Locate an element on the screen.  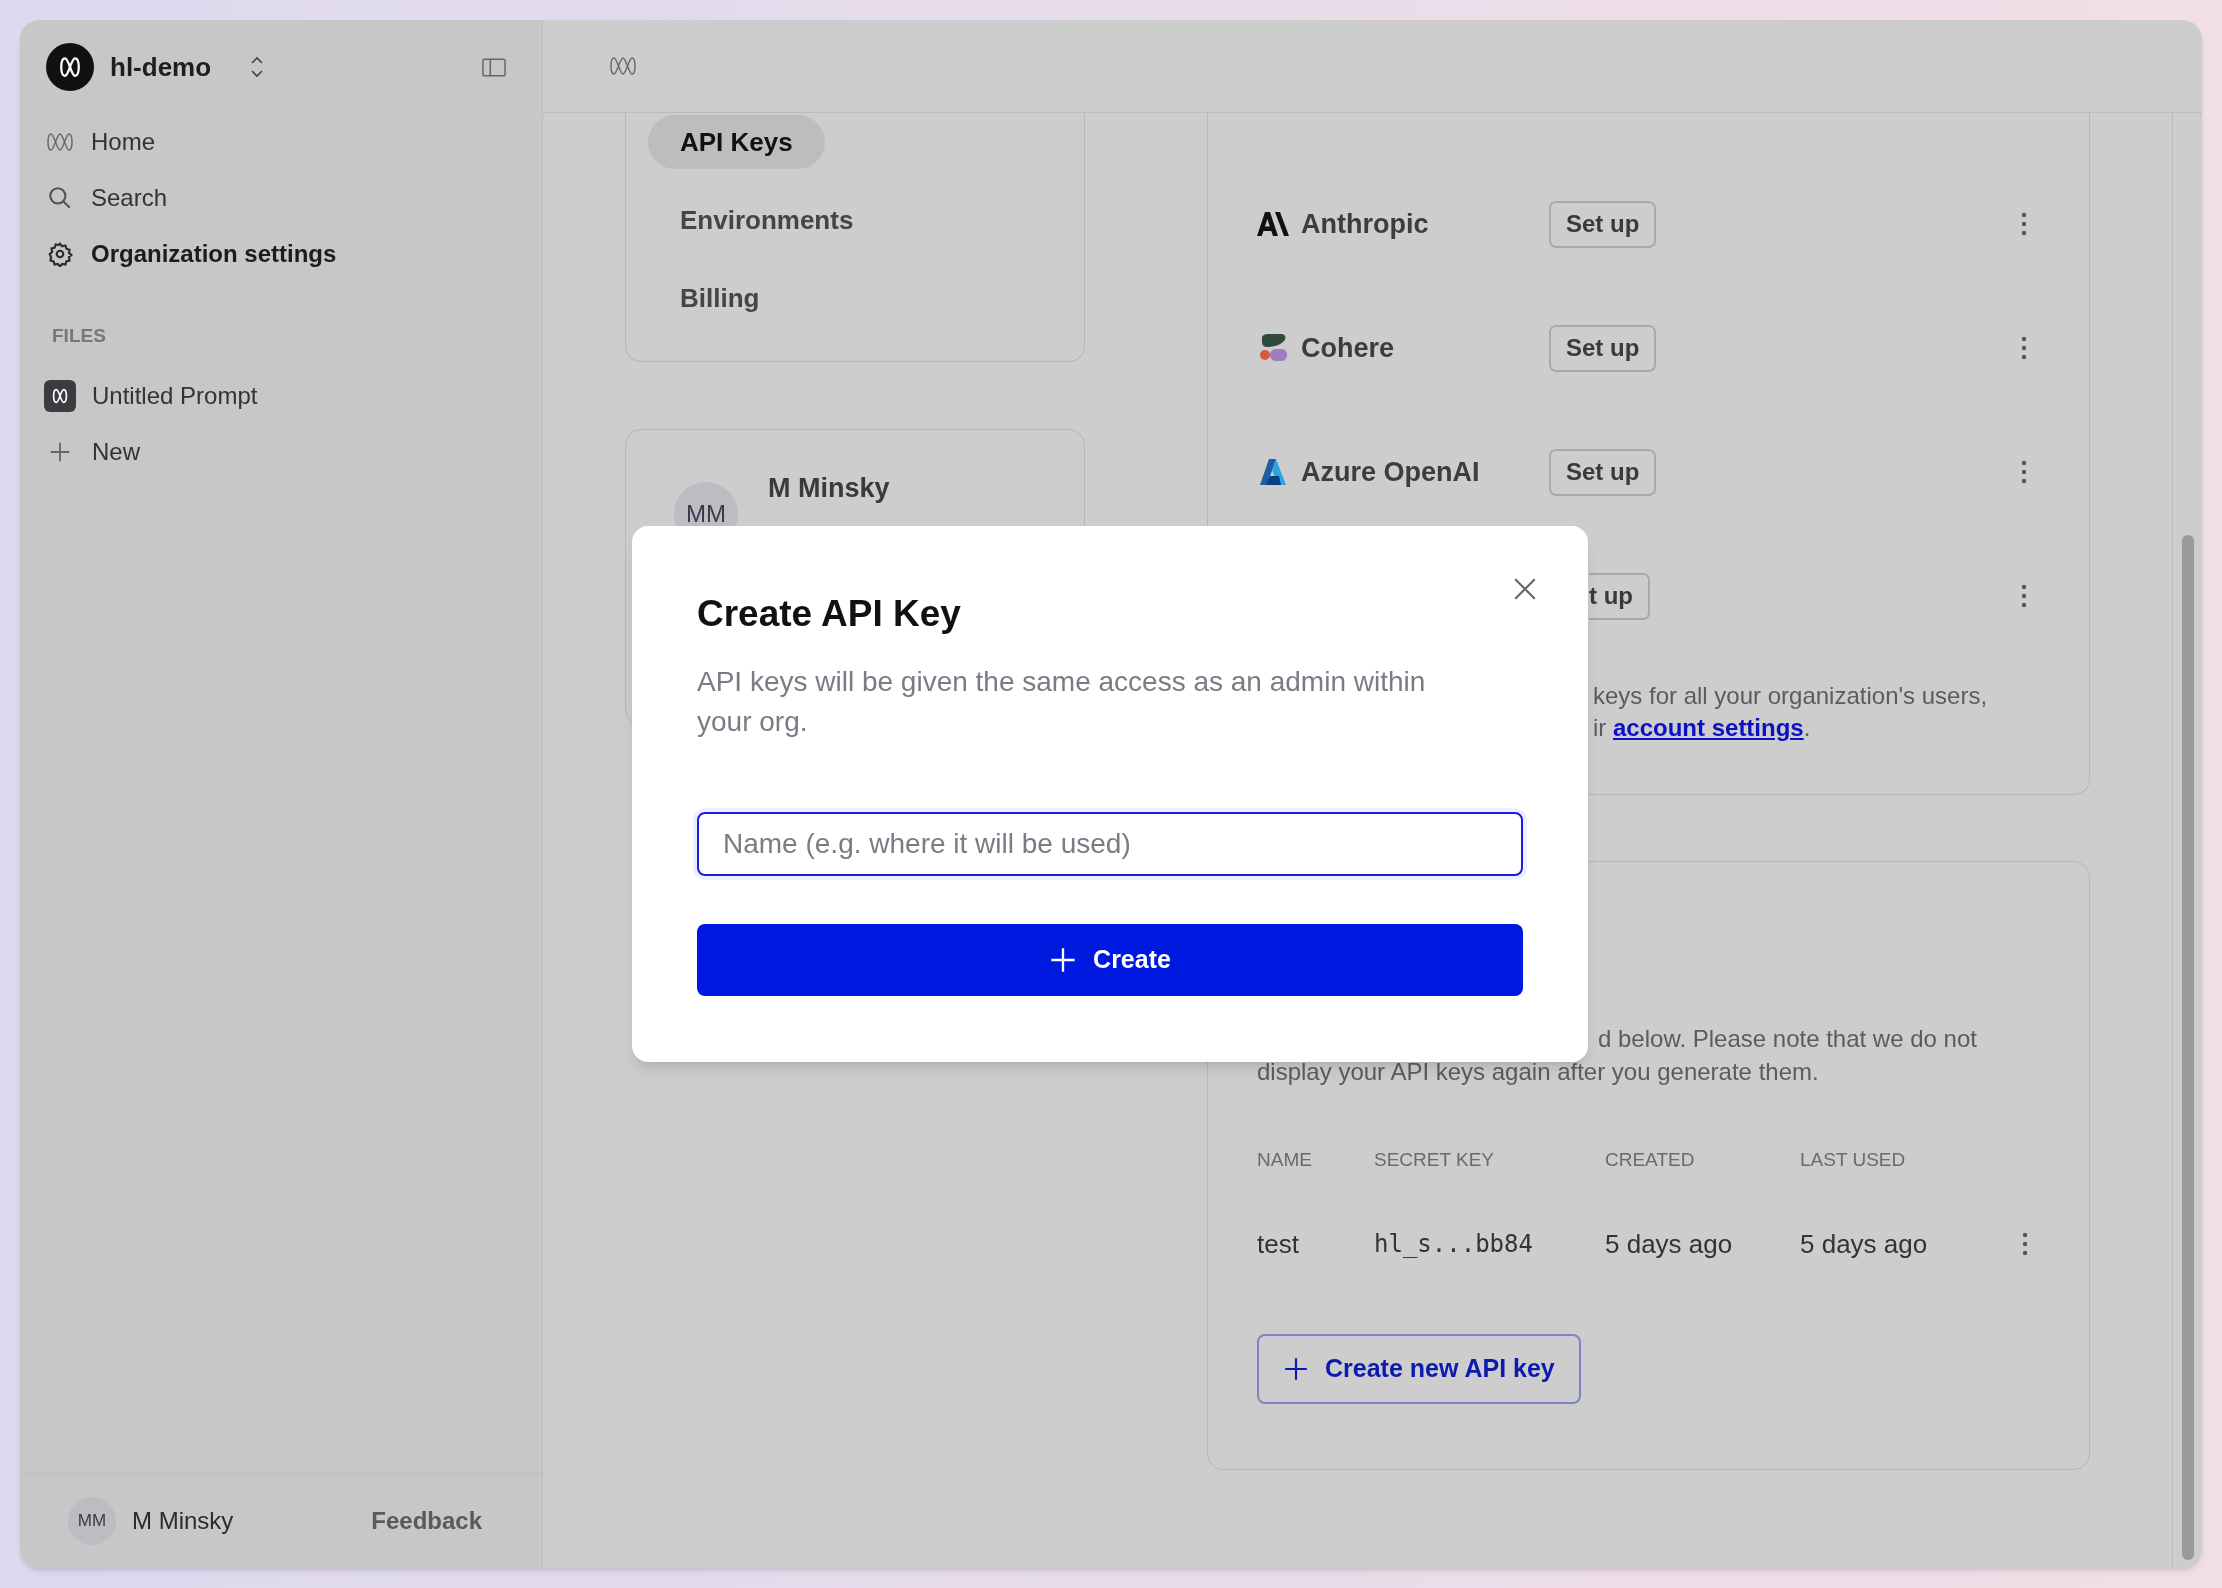
providers-note: ir account settings. is located at coordinates (1702, 728).